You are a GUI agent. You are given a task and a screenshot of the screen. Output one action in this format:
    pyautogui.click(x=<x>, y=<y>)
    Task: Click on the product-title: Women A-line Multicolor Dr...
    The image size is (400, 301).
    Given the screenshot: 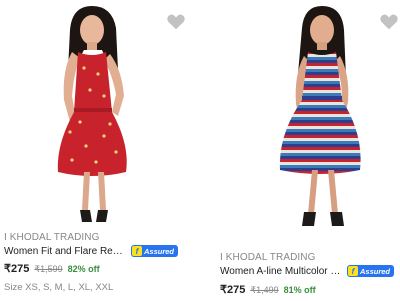 What is the action you would take?
    pyautogui.click(x=282, y=271)
    